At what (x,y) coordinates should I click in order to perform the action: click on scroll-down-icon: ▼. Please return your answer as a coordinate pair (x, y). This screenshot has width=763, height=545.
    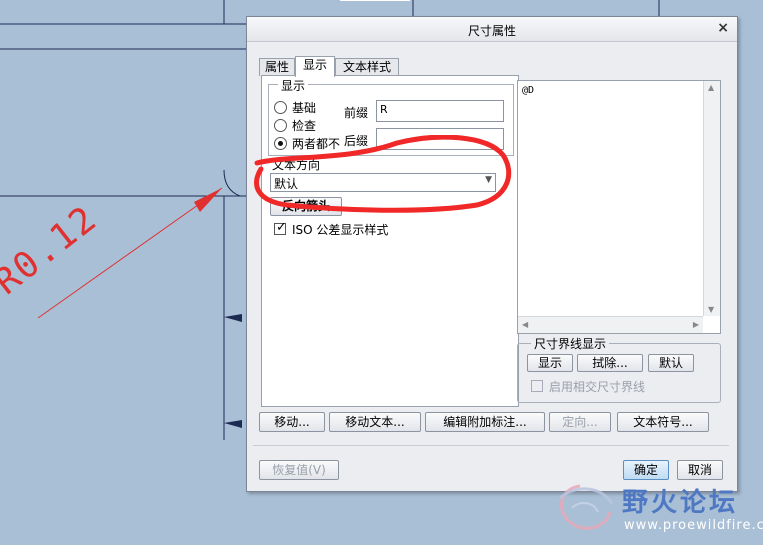
    Looking at the image, I should click on (711, 309).